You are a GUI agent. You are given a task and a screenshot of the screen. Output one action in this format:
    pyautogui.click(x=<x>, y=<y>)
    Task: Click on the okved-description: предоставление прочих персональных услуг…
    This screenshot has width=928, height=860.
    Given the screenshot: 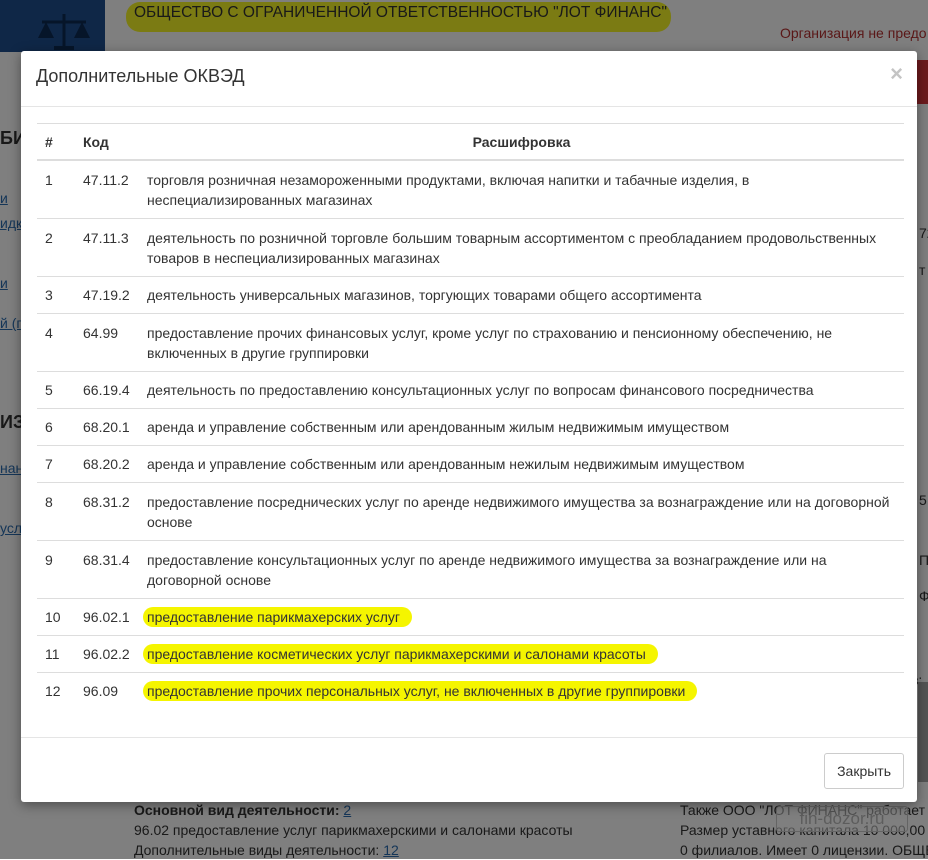 What is the action you would take?
    pyautogui.click(x=521, y=690)
    